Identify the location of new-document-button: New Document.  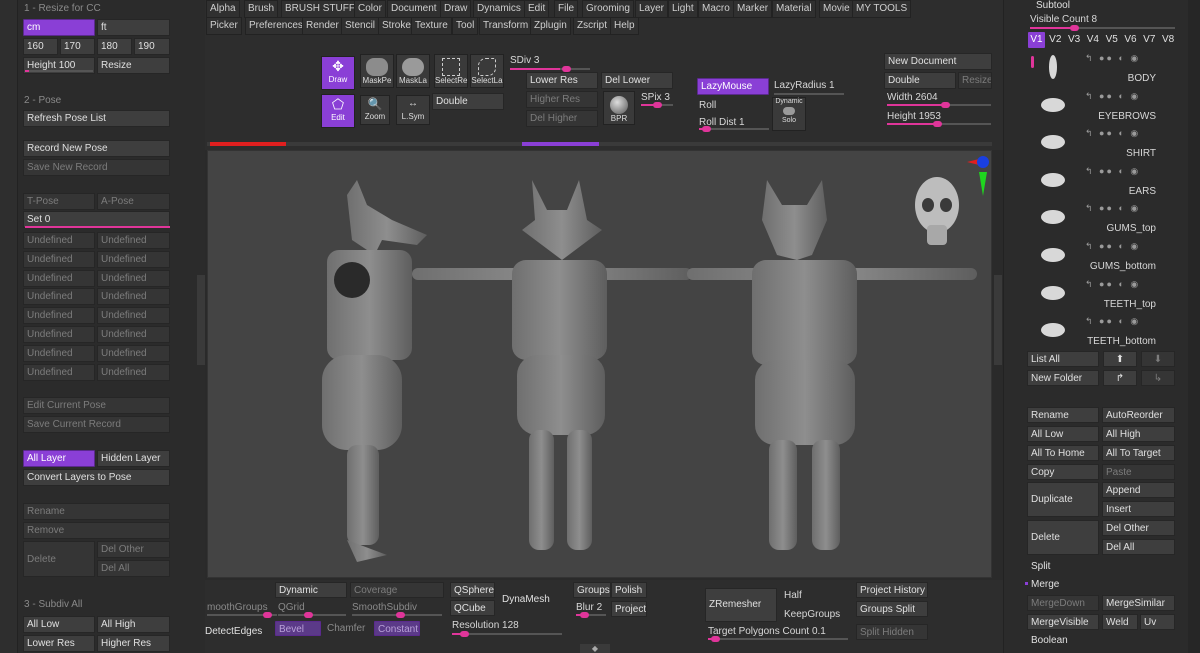
(938, 61).